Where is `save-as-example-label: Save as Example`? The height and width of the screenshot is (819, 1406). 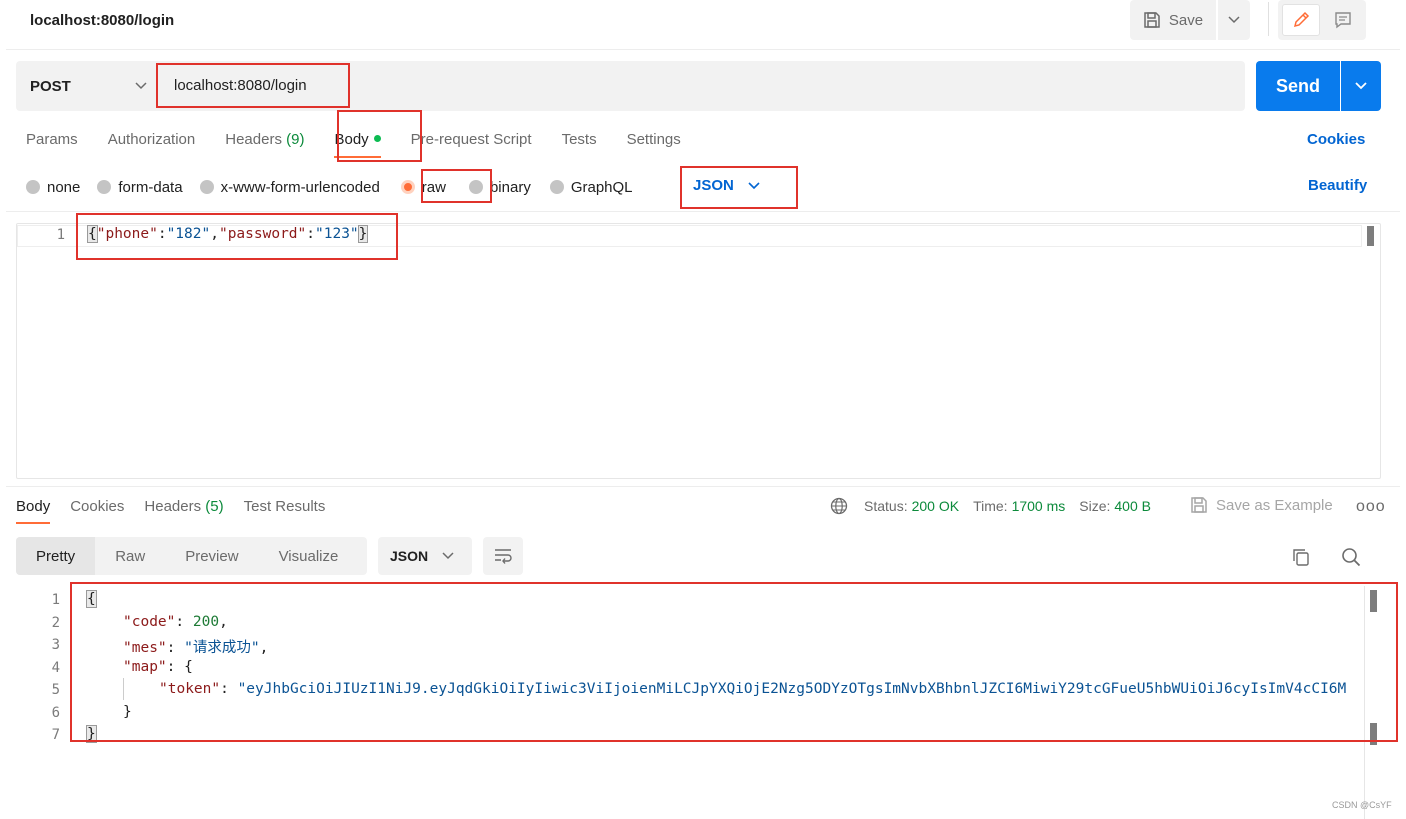
save-as-example-label: Save as Example is located at coordinates (1274, 505).